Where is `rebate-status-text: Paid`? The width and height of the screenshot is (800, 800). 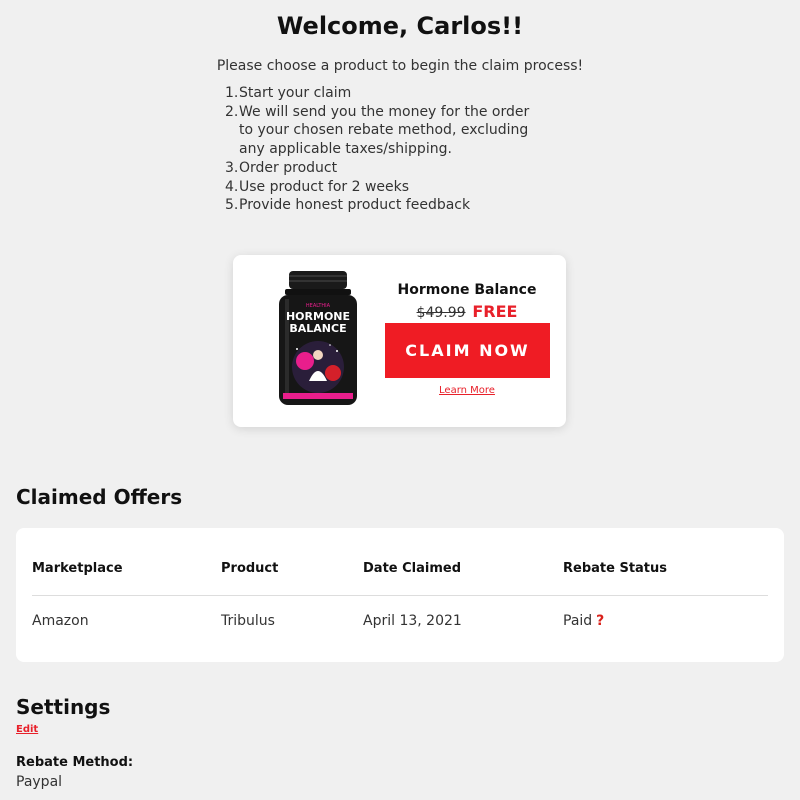 rebate-status-text: Paid is located at coordinates (578, 621).